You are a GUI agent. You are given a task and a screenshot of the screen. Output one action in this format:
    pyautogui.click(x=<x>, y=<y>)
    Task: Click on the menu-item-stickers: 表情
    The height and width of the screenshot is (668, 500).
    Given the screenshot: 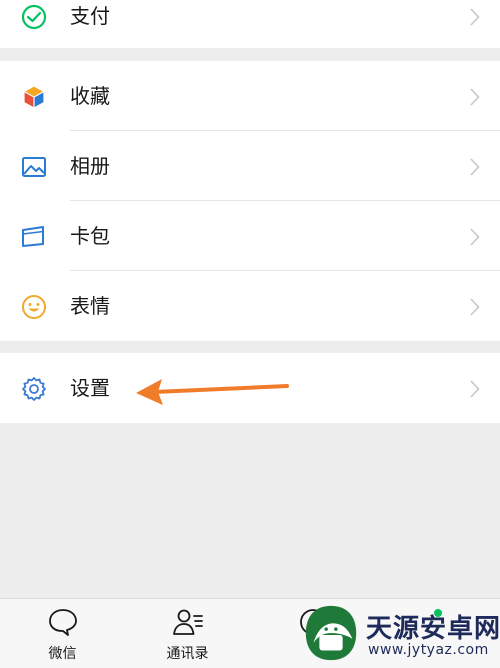 What is the action you would take?
    pyautogui.click(x=250, y=306)
    